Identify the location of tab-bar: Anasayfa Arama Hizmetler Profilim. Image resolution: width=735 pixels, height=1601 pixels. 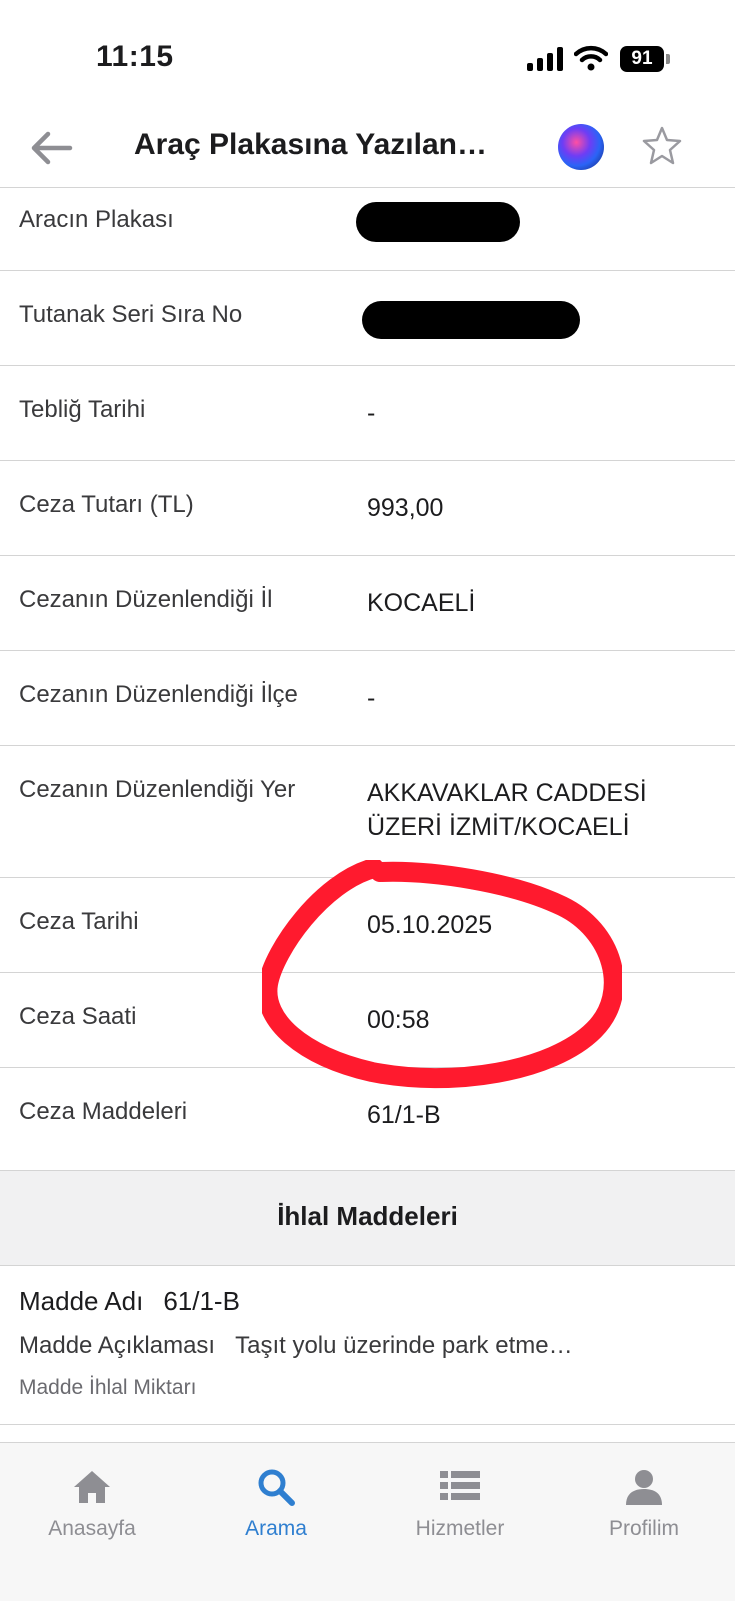
(367, 1521).